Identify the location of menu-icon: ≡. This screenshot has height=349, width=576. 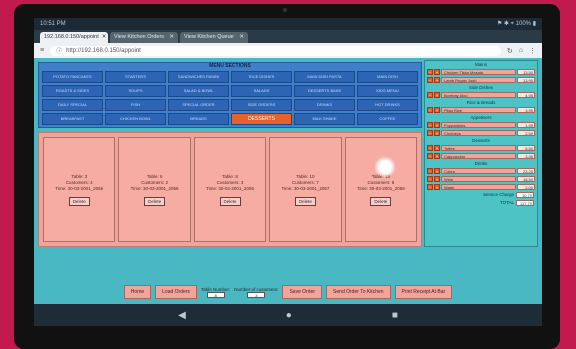
(42, 50).